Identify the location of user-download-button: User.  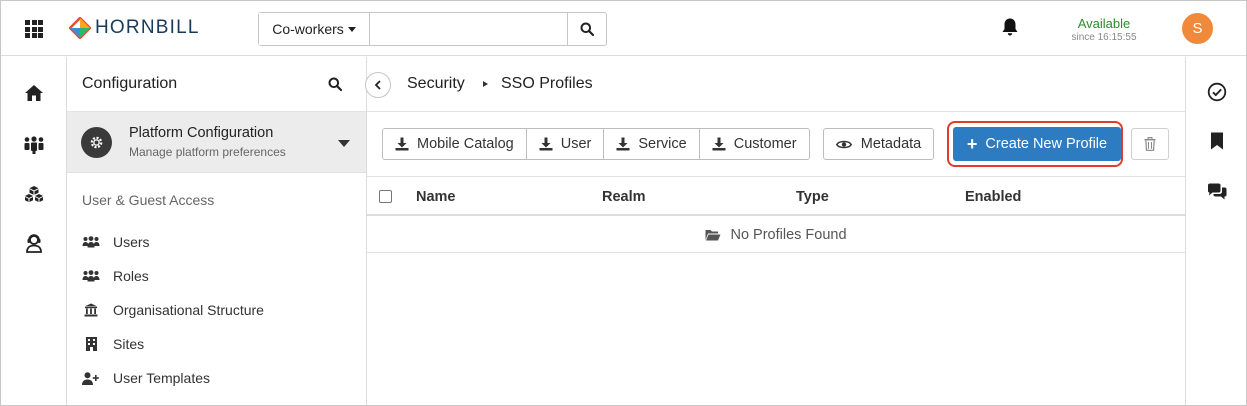
(565, 144).